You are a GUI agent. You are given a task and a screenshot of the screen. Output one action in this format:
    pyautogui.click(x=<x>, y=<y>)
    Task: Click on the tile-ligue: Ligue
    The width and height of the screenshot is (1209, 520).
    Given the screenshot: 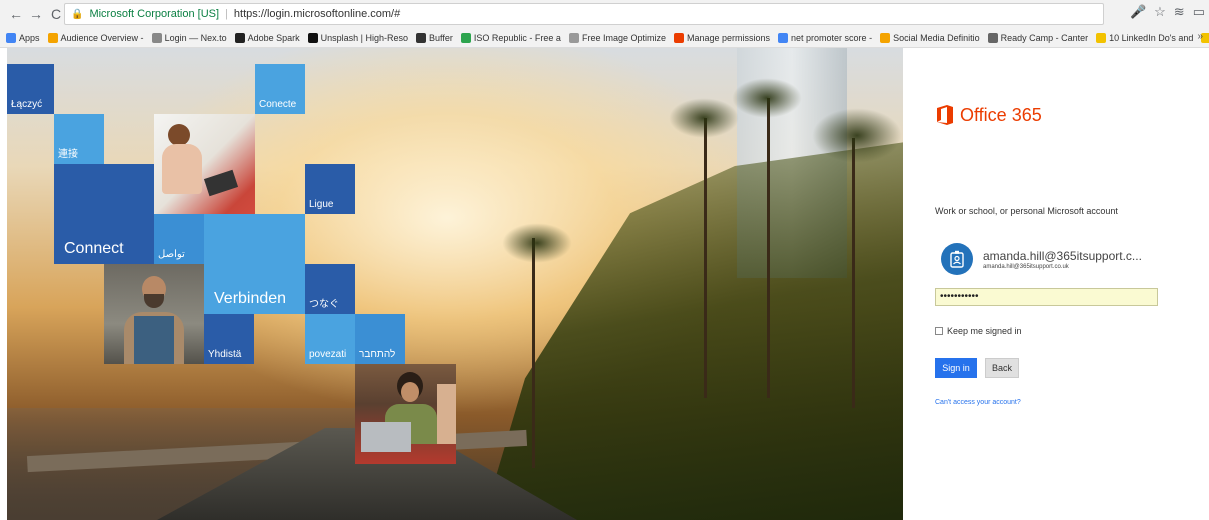 What is the action you would take?
    pyautogui.click(x=330, y=189)
    